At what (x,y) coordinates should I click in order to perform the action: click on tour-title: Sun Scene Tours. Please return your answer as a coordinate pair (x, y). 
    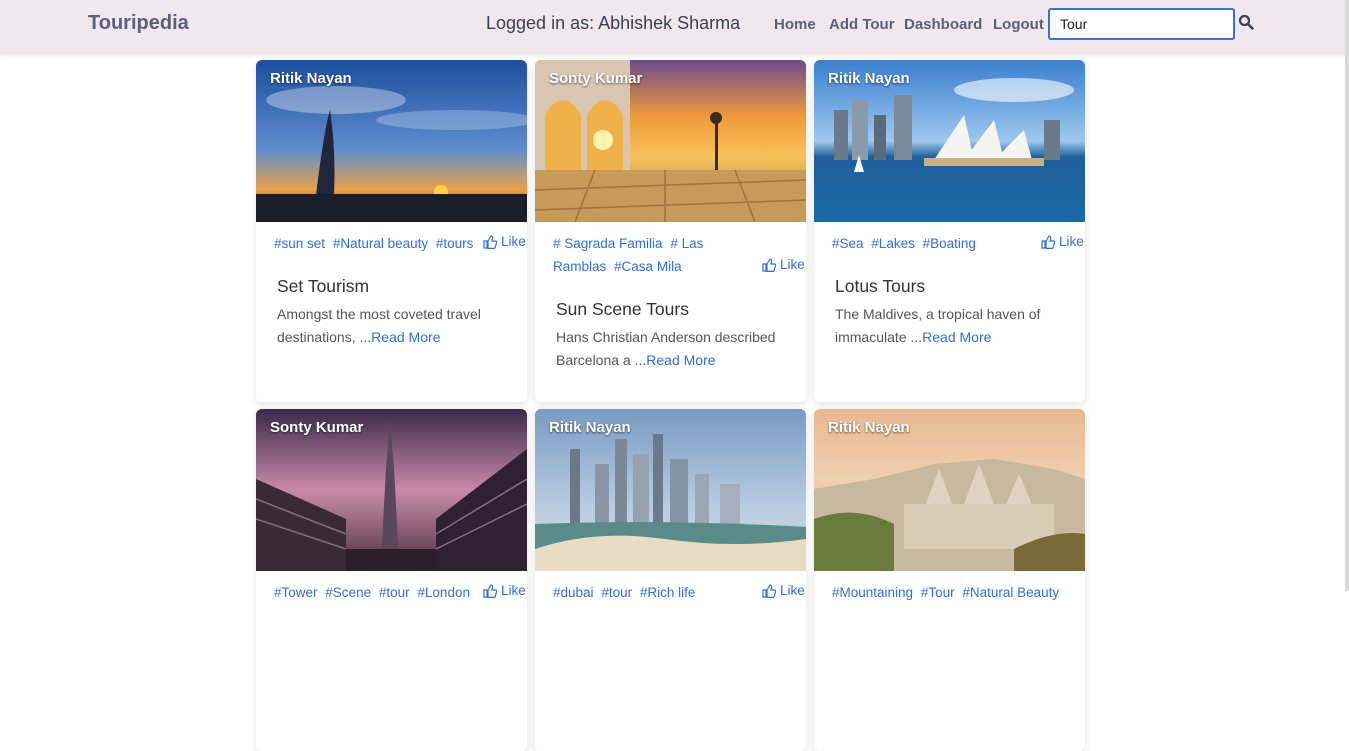
    Looking at the image, I should click on (622, 309).